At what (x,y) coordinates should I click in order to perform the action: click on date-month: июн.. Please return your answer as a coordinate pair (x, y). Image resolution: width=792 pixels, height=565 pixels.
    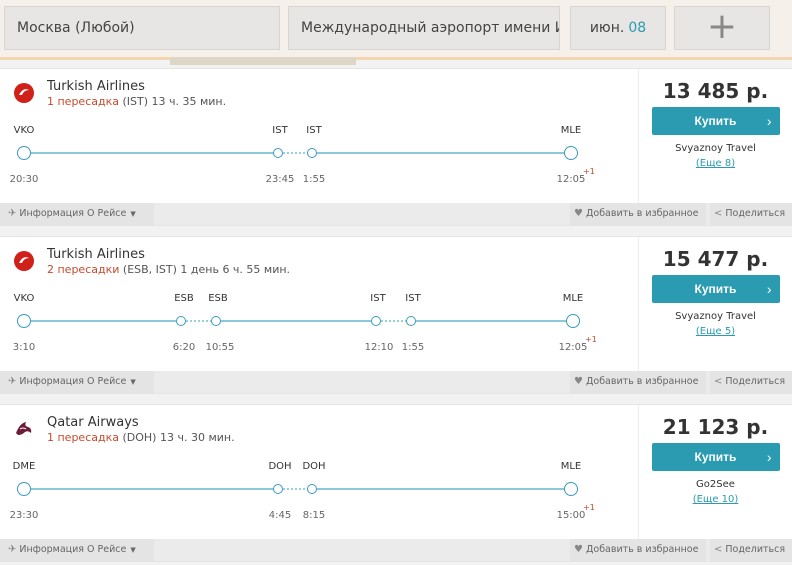
    Looking at the image, I should click on (607, 28).